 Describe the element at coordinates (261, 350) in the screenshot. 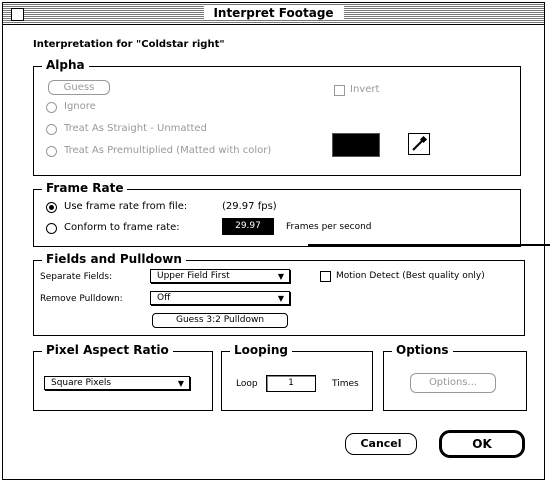

I see `looping-group-title: Looping` at that location.